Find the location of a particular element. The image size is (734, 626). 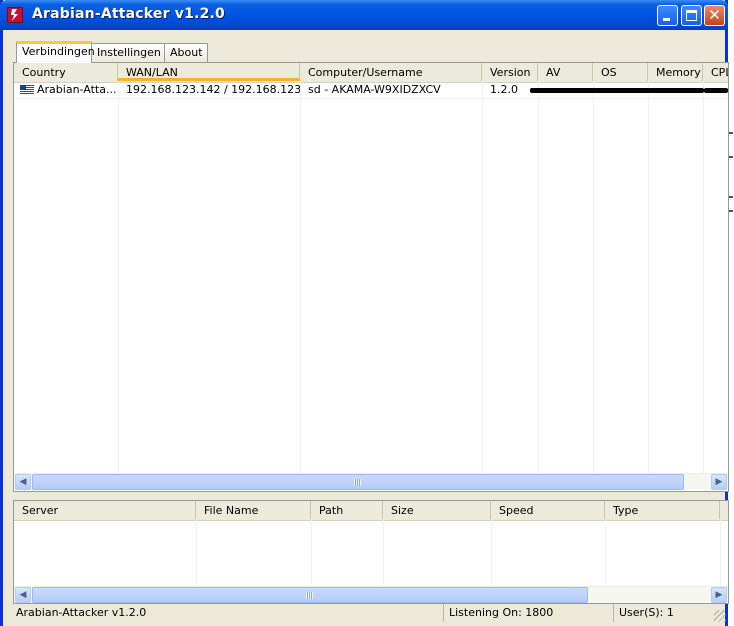

column-header-size: Size is located at coordinates (437, 510).